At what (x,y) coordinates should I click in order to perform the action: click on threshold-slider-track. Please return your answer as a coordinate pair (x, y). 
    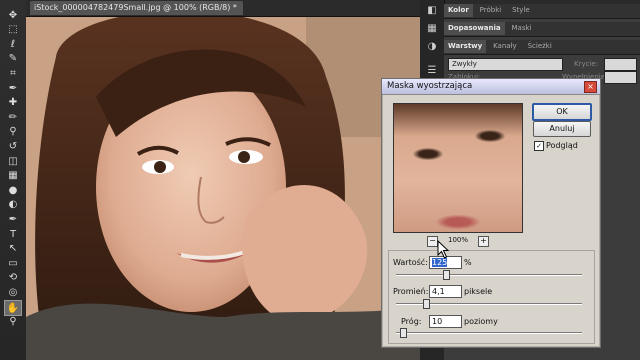
    Looking at the image, I should click on (489, 333).